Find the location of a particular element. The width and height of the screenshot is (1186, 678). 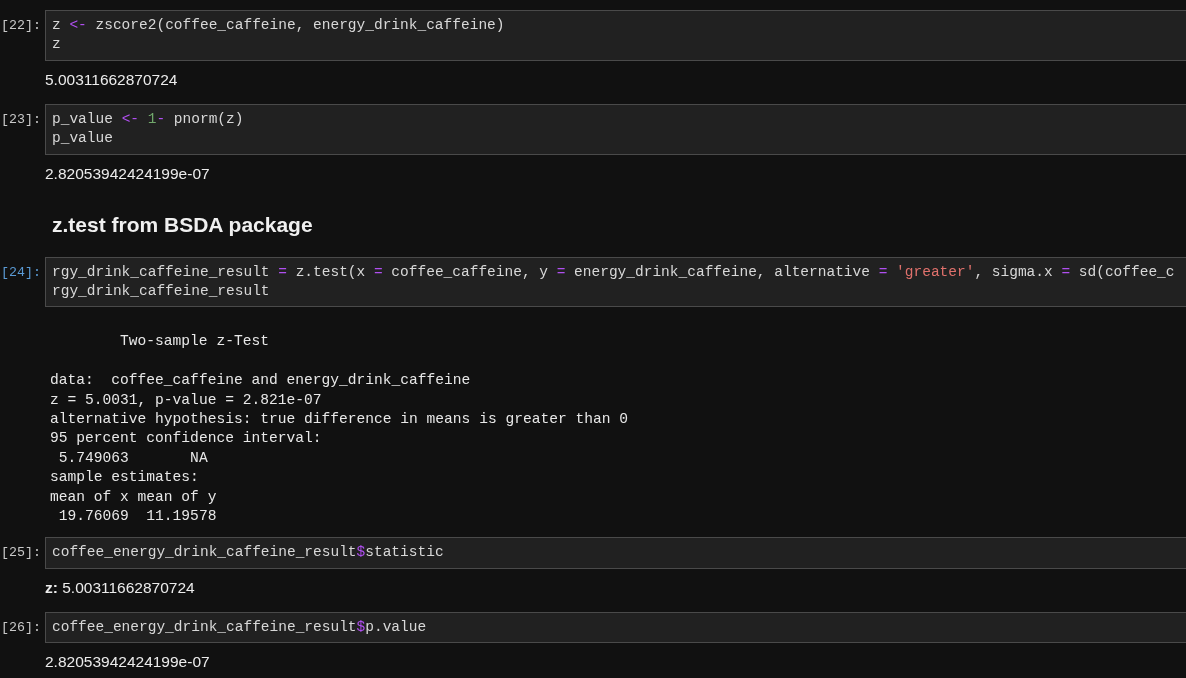

code-line: p_value is located at coordinates (82, 139).